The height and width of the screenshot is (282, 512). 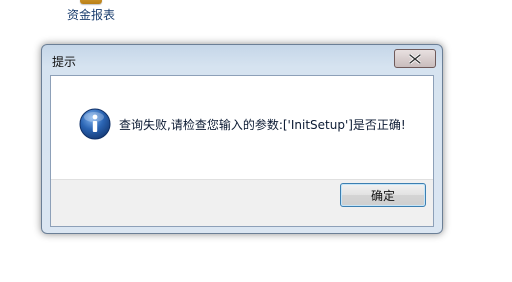 I want to click on close-icon, so click(x=415, y=58).